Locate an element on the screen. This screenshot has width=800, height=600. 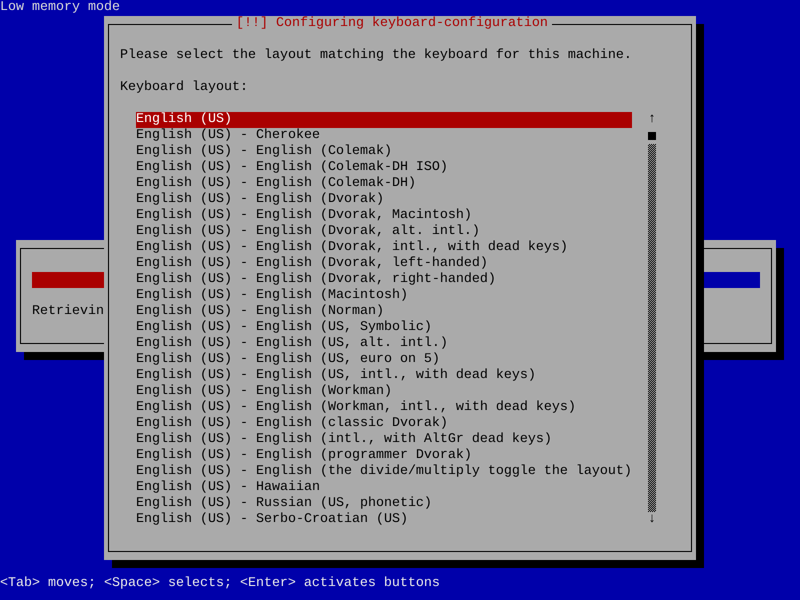
layout-option: English (US) - English (the divide/multiply toggle the layout) is located at coordinates (384, 472).